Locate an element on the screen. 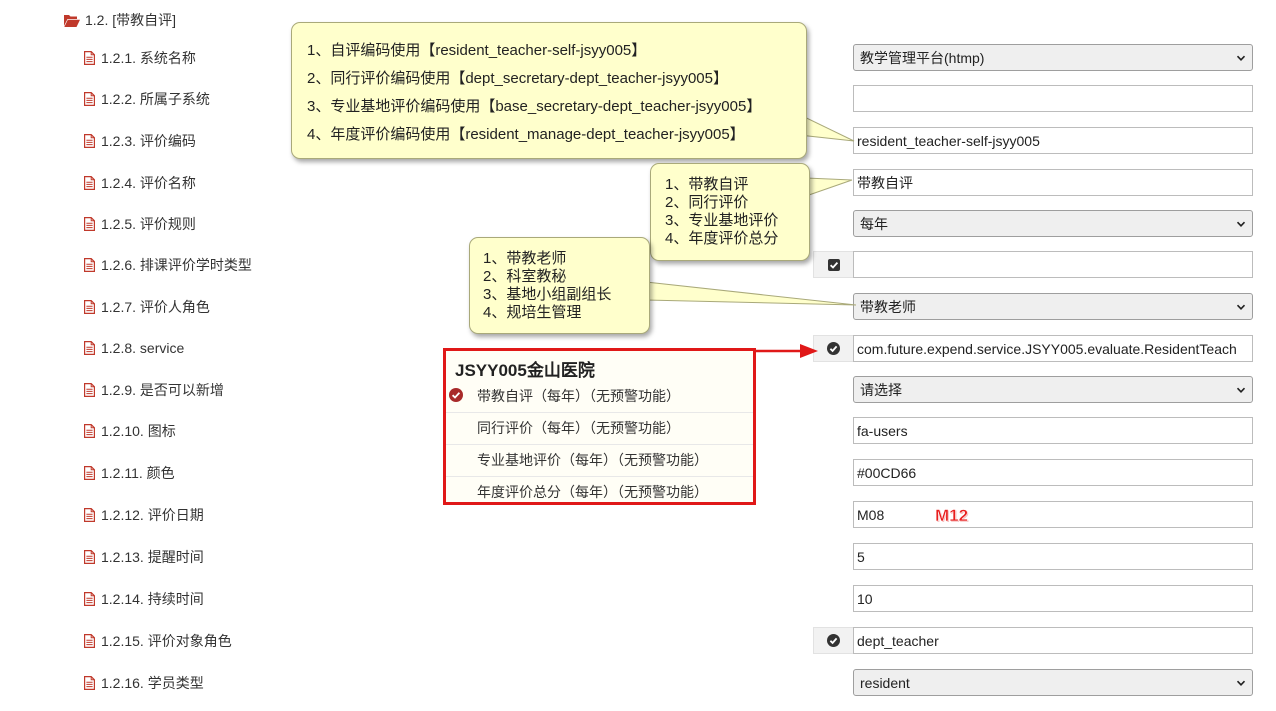  hospital-item-annual-eval: 年度评价总分（每年）（无预警功能） is located at coordinates (599, 491).